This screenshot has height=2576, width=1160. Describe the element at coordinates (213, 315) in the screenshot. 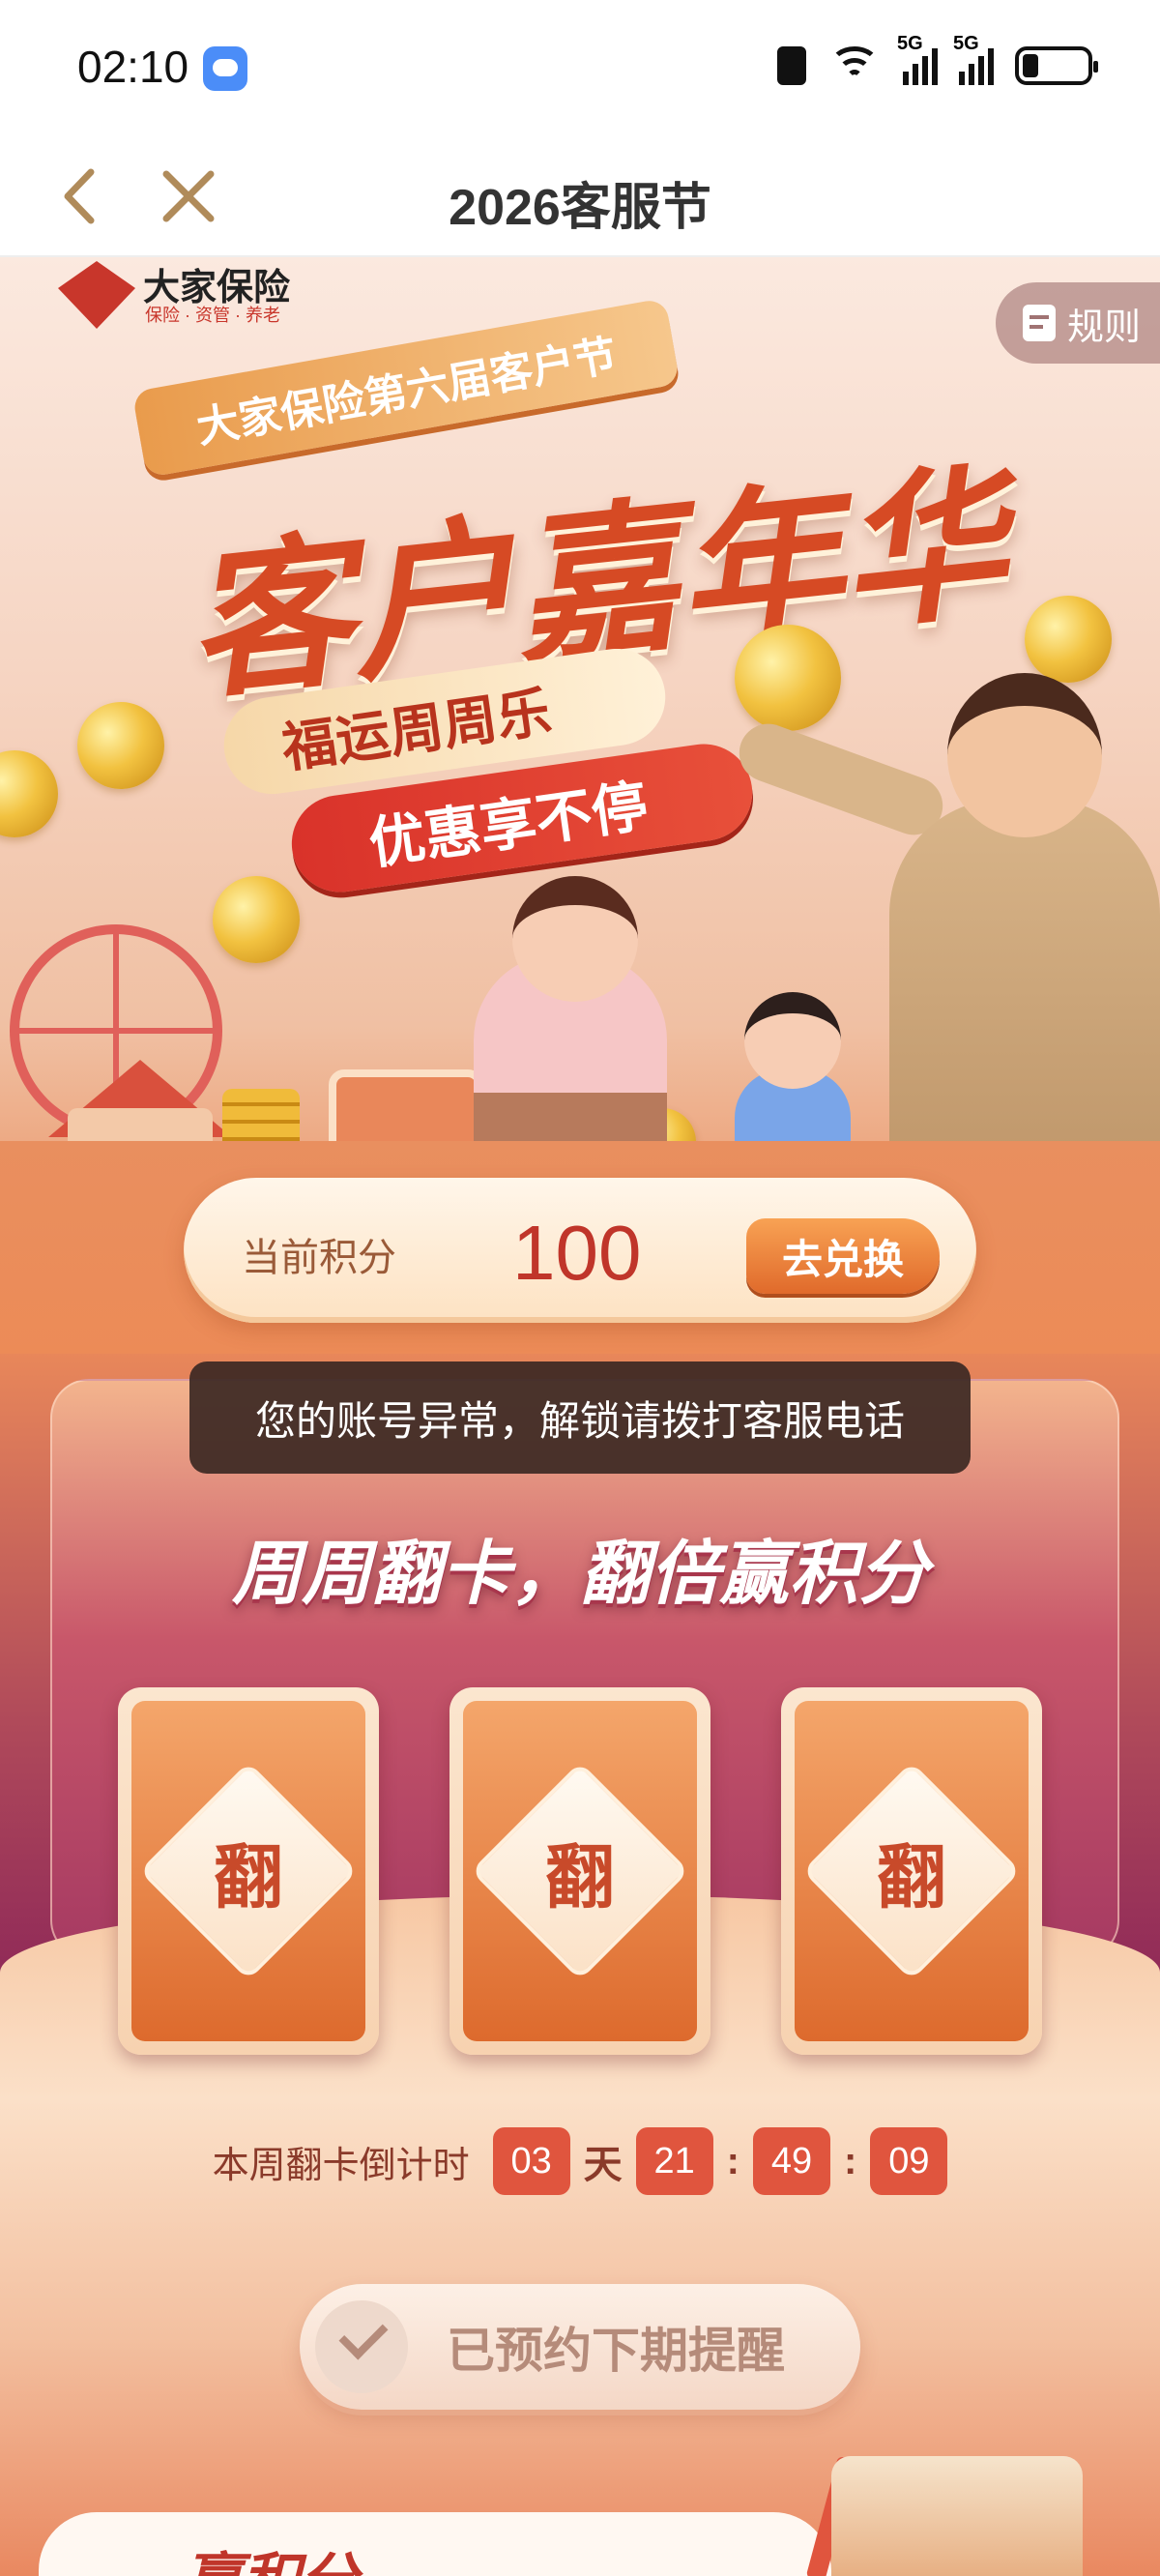

I see `brand-tagline: 保险 · 资管 · 养老` at that location.